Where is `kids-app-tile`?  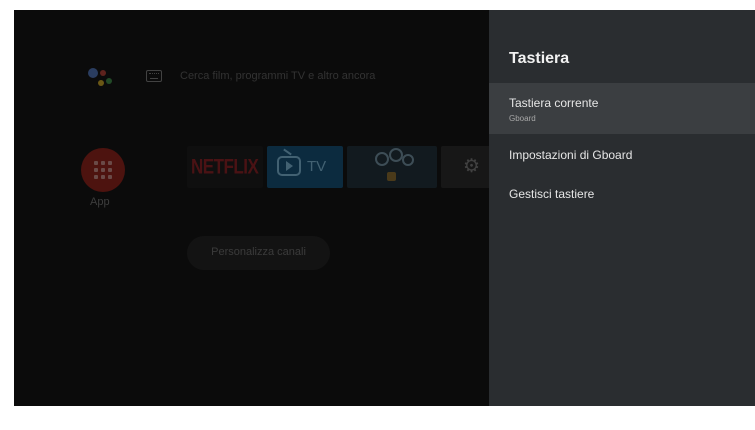 kids-app-tile is located at coordinates (392, 167).